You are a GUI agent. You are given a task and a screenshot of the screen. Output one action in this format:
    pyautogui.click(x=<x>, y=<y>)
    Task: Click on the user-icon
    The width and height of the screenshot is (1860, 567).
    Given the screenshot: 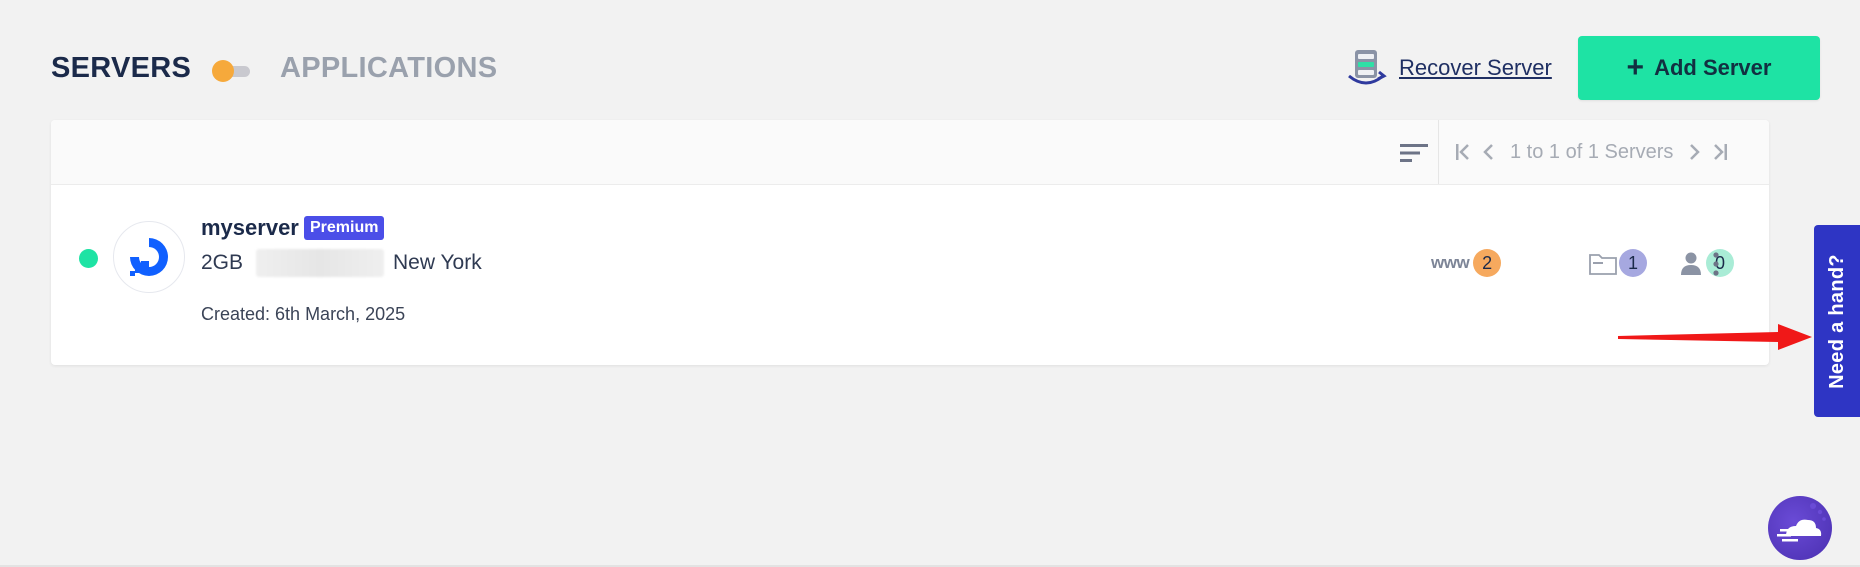 What is the action you would take?
    pyautogui.click(x=1691, y=263)
    